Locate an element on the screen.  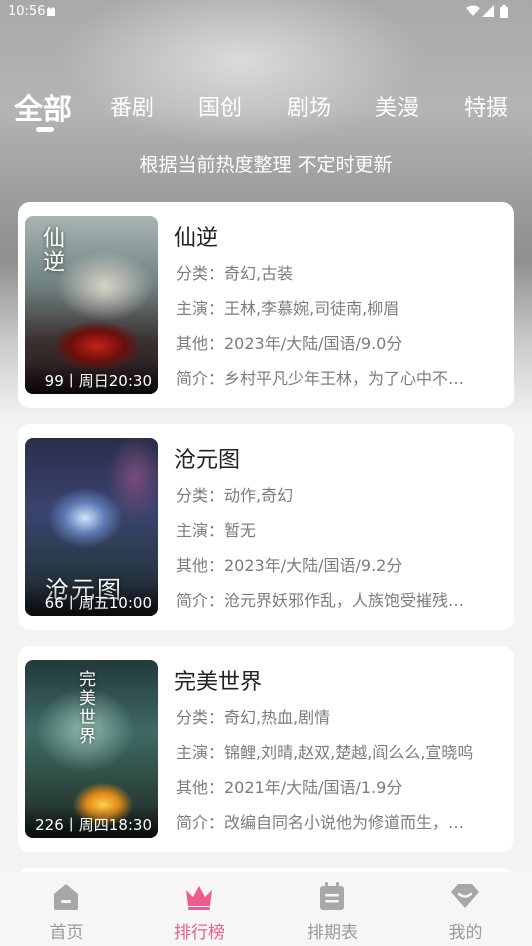
episode-info: 226丨周四18:30 is located at coordinates (91, 822).